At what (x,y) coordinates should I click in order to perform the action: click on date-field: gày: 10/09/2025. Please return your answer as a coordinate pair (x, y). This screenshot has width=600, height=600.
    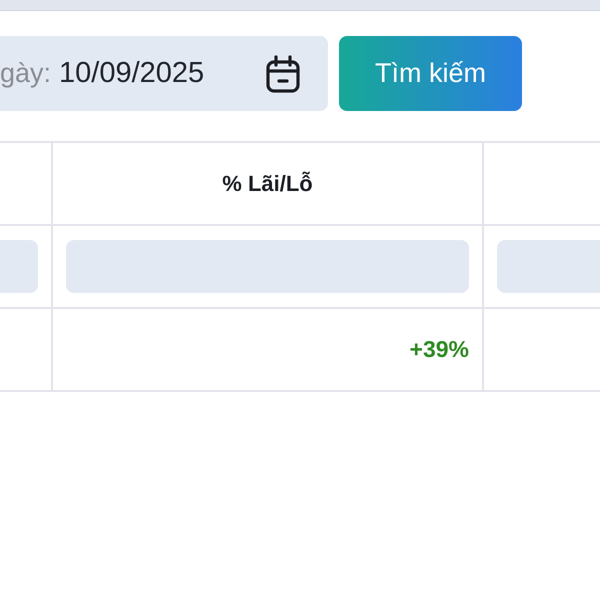
    Looking at the image, I should click on (164, 73).